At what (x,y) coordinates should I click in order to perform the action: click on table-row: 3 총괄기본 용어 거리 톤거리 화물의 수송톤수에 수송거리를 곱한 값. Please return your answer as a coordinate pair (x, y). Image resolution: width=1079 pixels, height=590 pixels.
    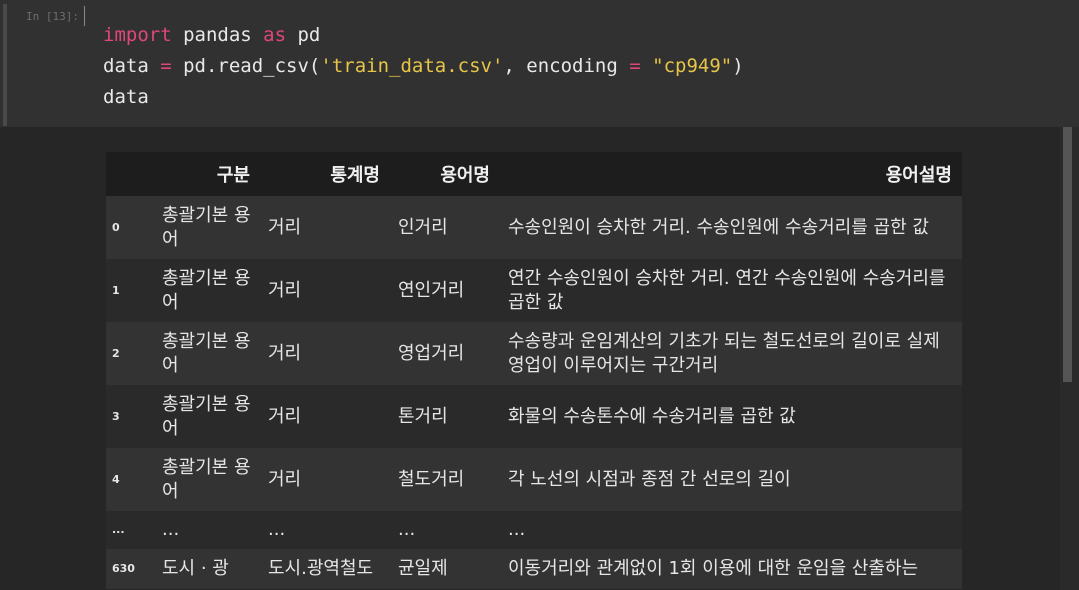
    Looking at the image, I should click on (534, 416).